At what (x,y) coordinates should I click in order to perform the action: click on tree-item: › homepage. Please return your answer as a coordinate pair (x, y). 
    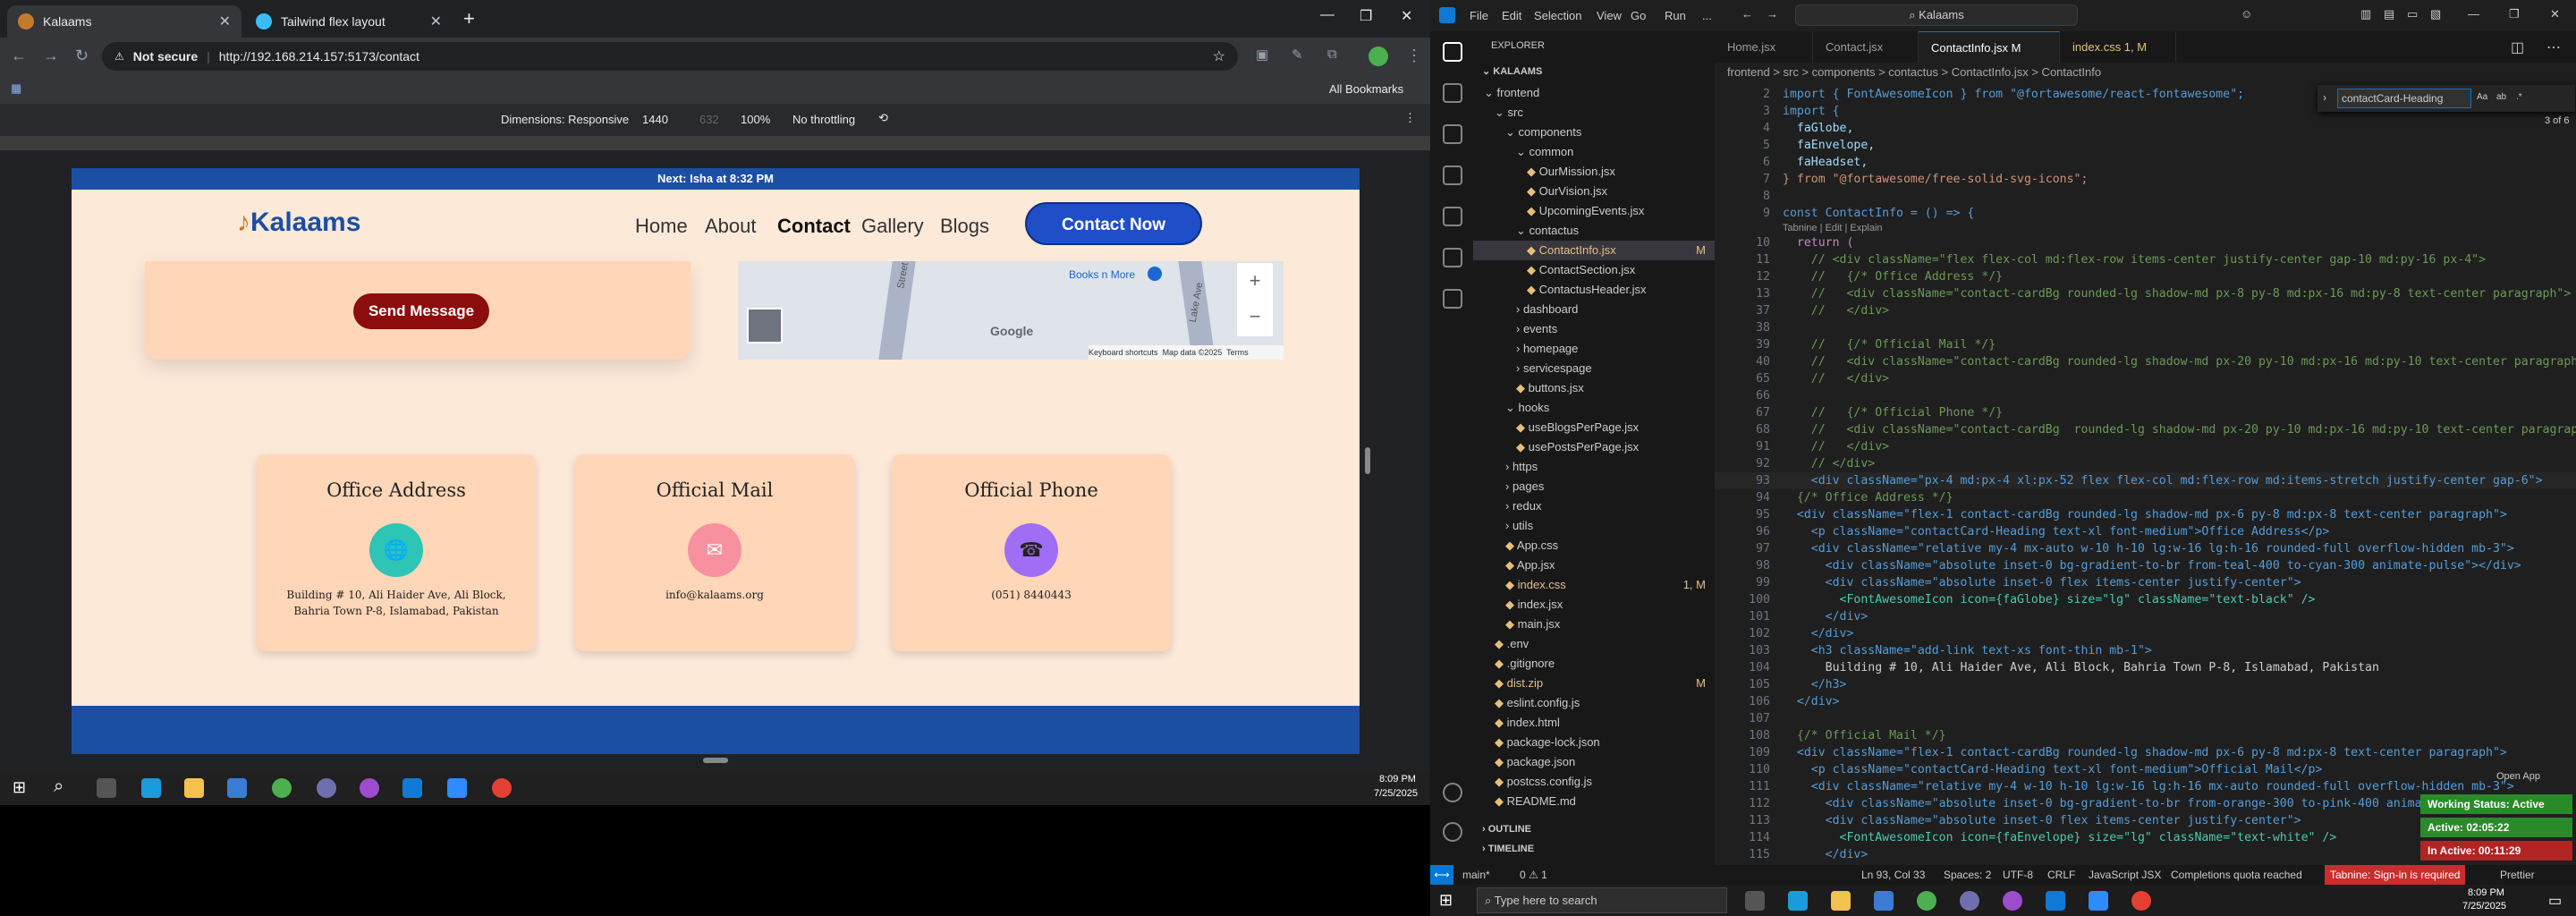
    Looking at the image, I should click on (1594, 349).